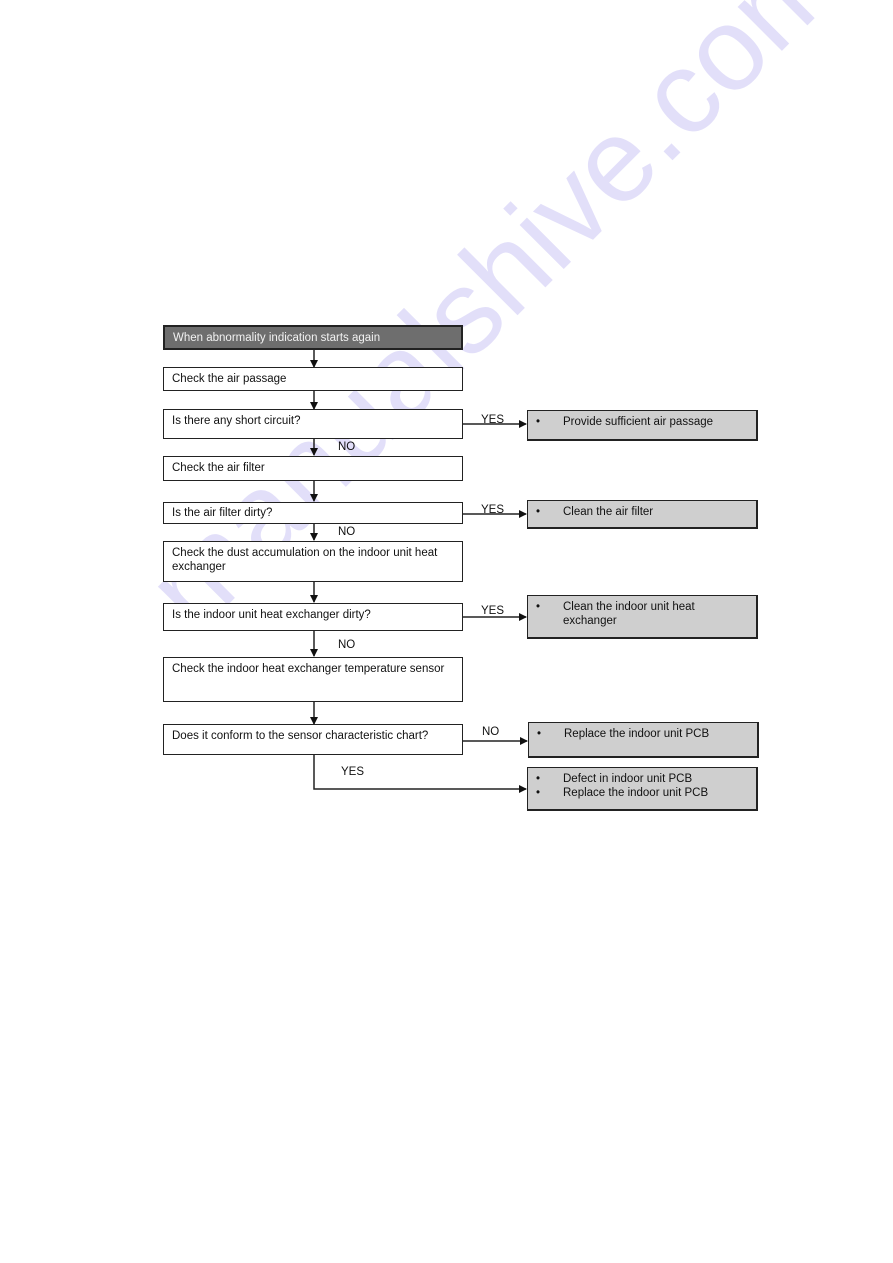 The height and width of the screenshot is (1263, 893). Describe the element at coordinates (313, 513) in the screenshot. I see `decision-filter-dirty: Is the air filter dirty?` at that location.